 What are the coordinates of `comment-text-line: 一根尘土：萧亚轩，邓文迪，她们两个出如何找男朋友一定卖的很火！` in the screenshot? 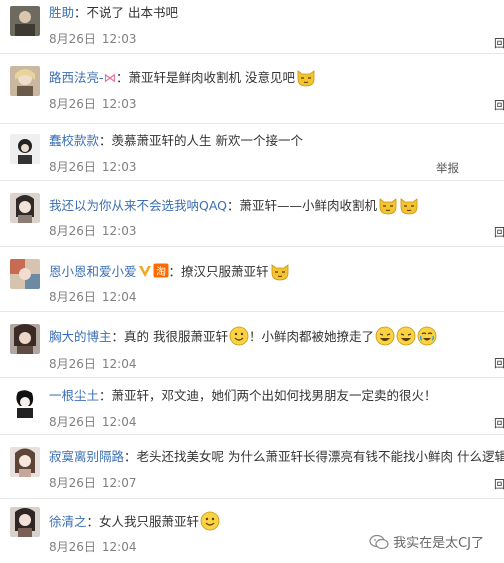 It's located at (276, 397).